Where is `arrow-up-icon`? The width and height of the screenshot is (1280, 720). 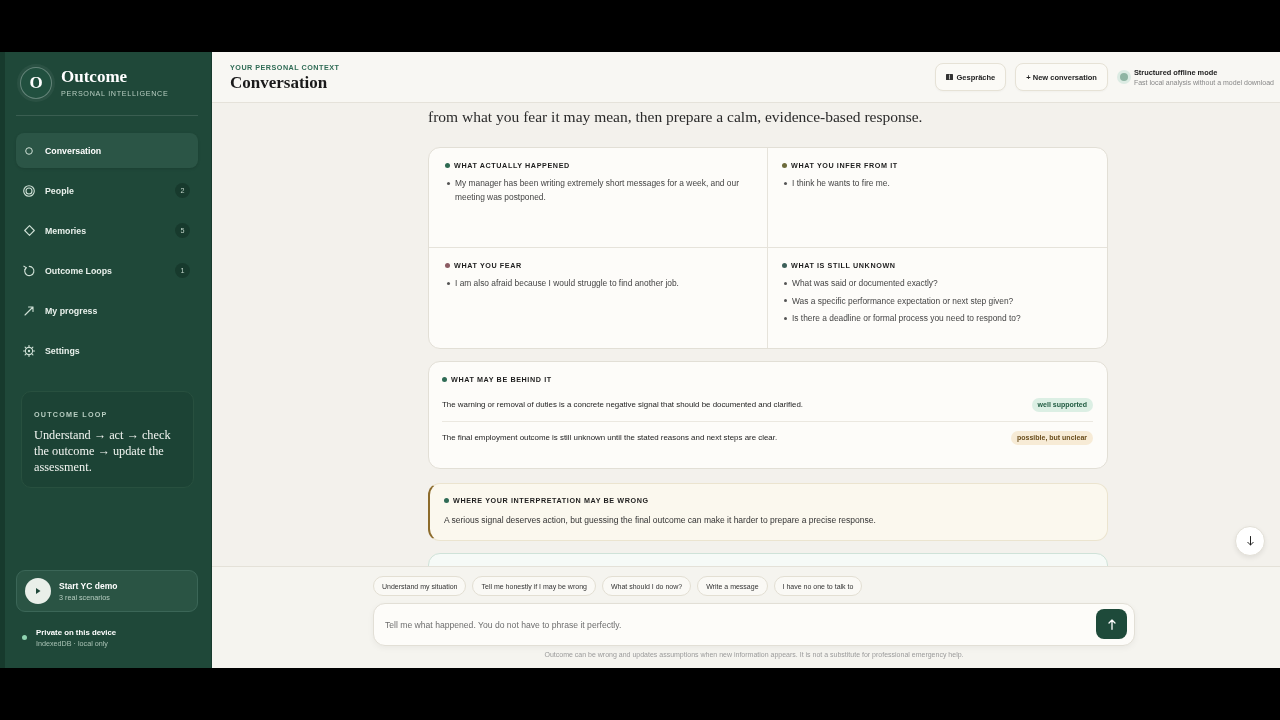
arrow-up-icon is located at coordinates (1111, 624).